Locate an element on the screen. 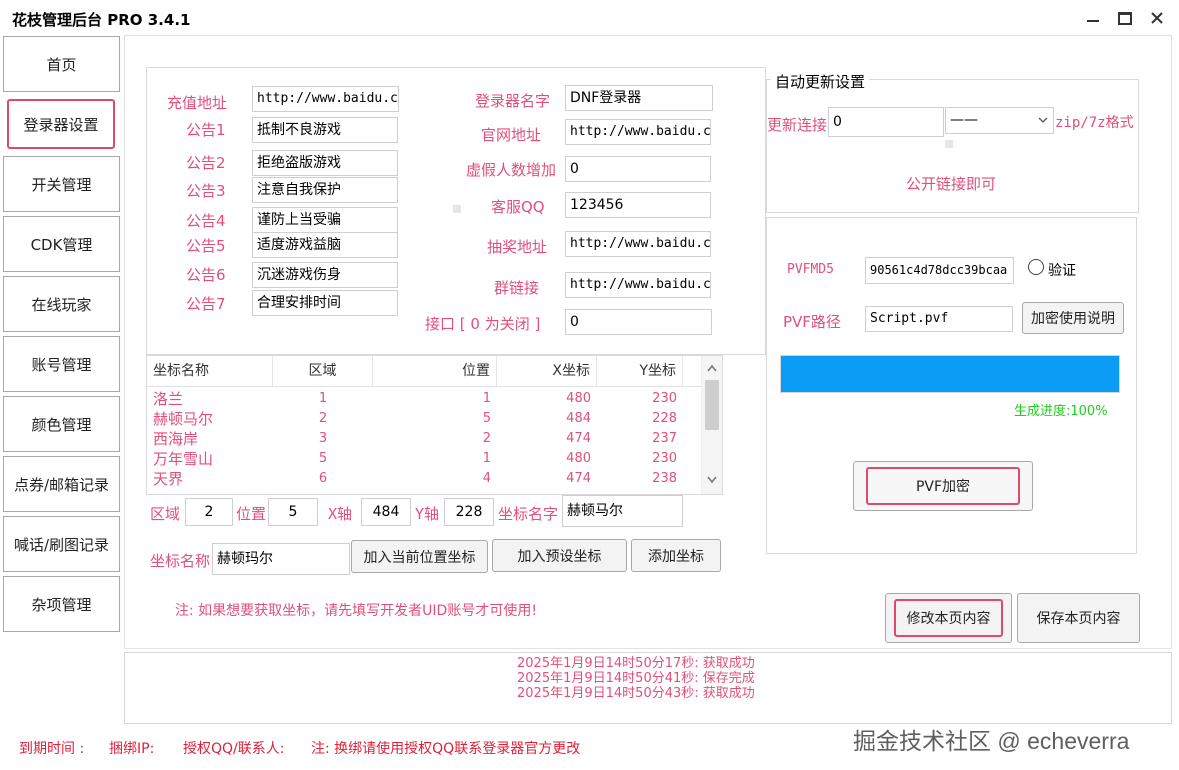  pvf-md5-input: 90561c4d78dcc39bcaa is located at coordinates (939, 270).